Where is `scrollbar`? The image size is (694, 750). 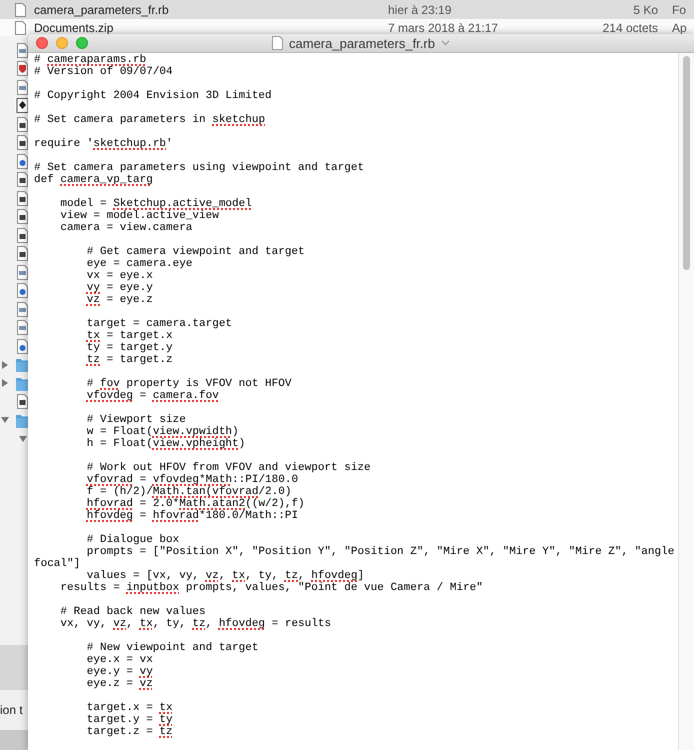
scrollbar is located at coordinates (686, 401).